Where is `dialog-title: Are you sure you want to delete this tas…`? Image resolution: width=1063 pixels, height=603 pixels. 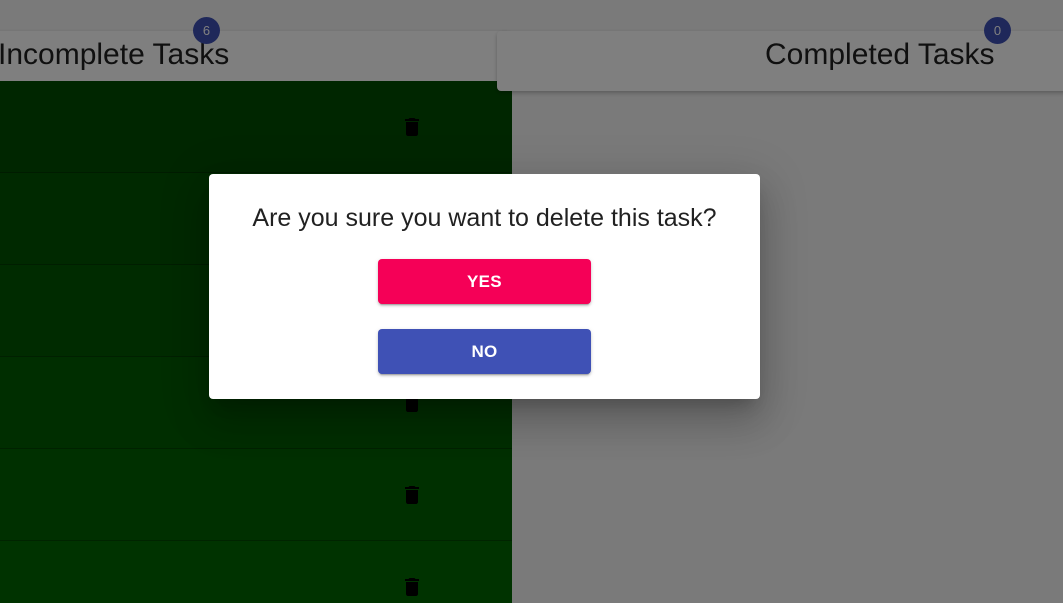
dialog-title: Are you sure you want to delete this tas… is located at coordinates (484, 218).